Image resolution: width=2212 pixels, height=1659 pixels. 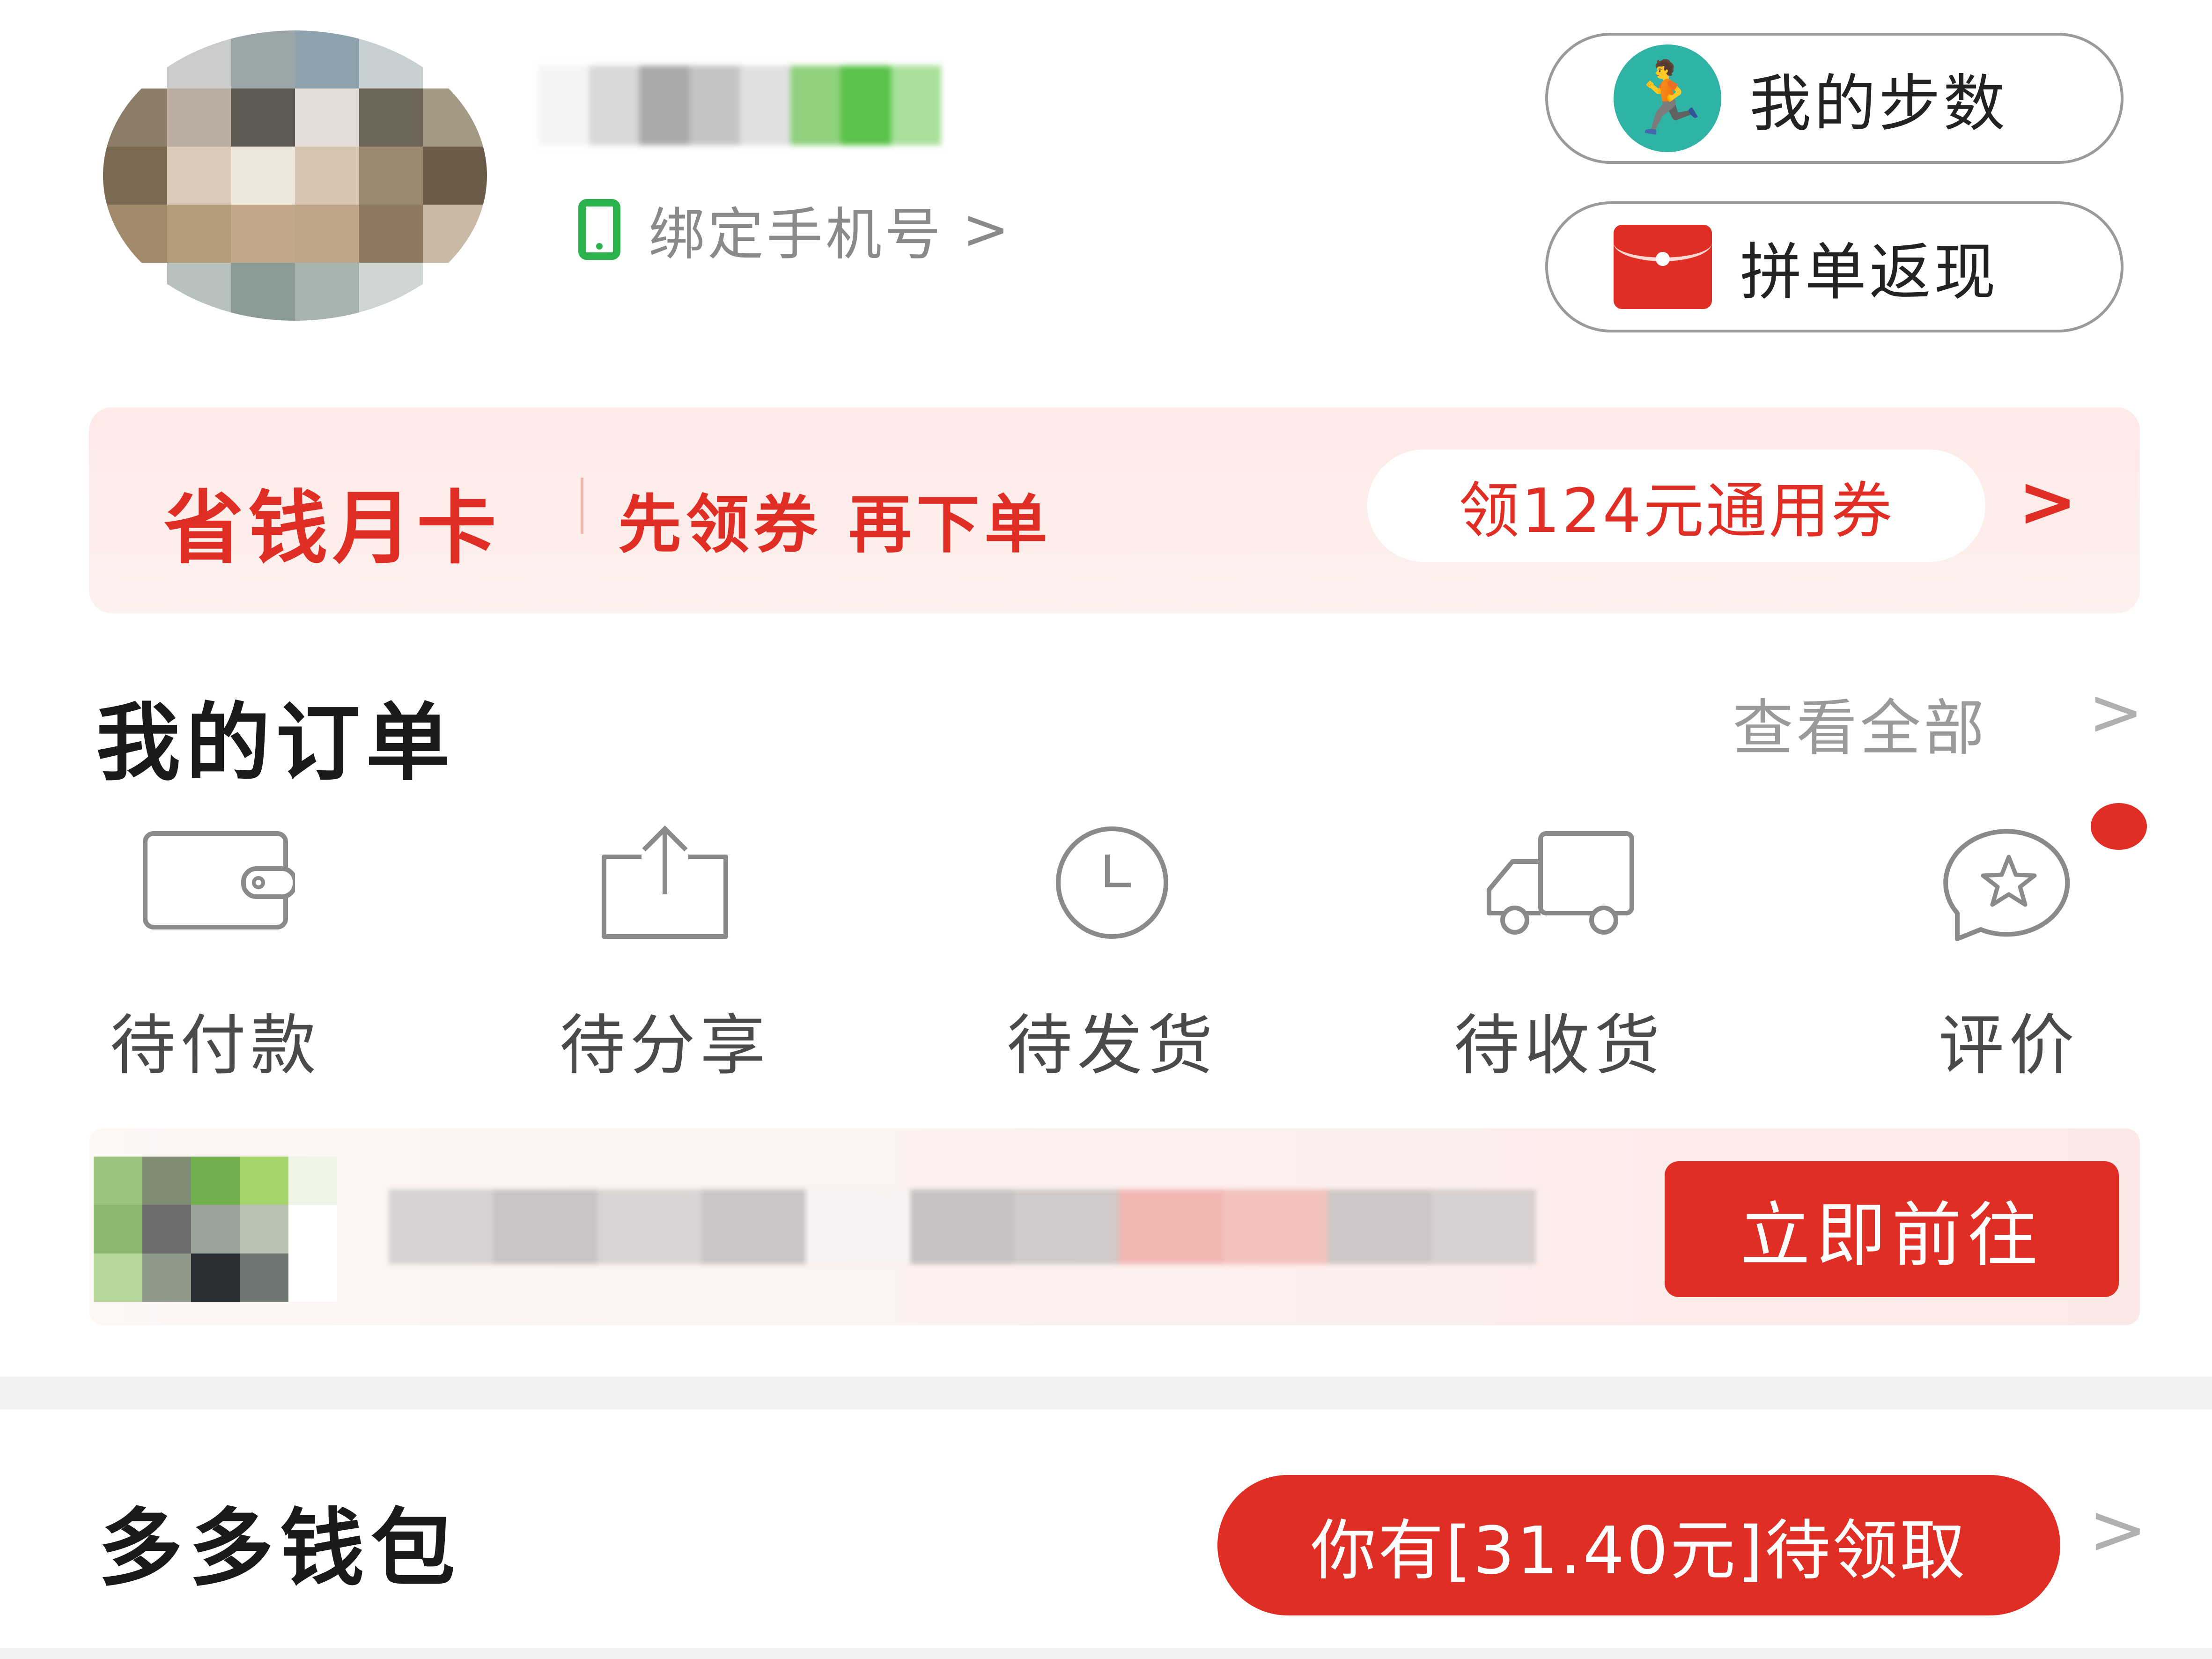 What do you see at coordinates (295, 175) in the screenshot?
I see `user-avatar` at bounding box center [295, 175].